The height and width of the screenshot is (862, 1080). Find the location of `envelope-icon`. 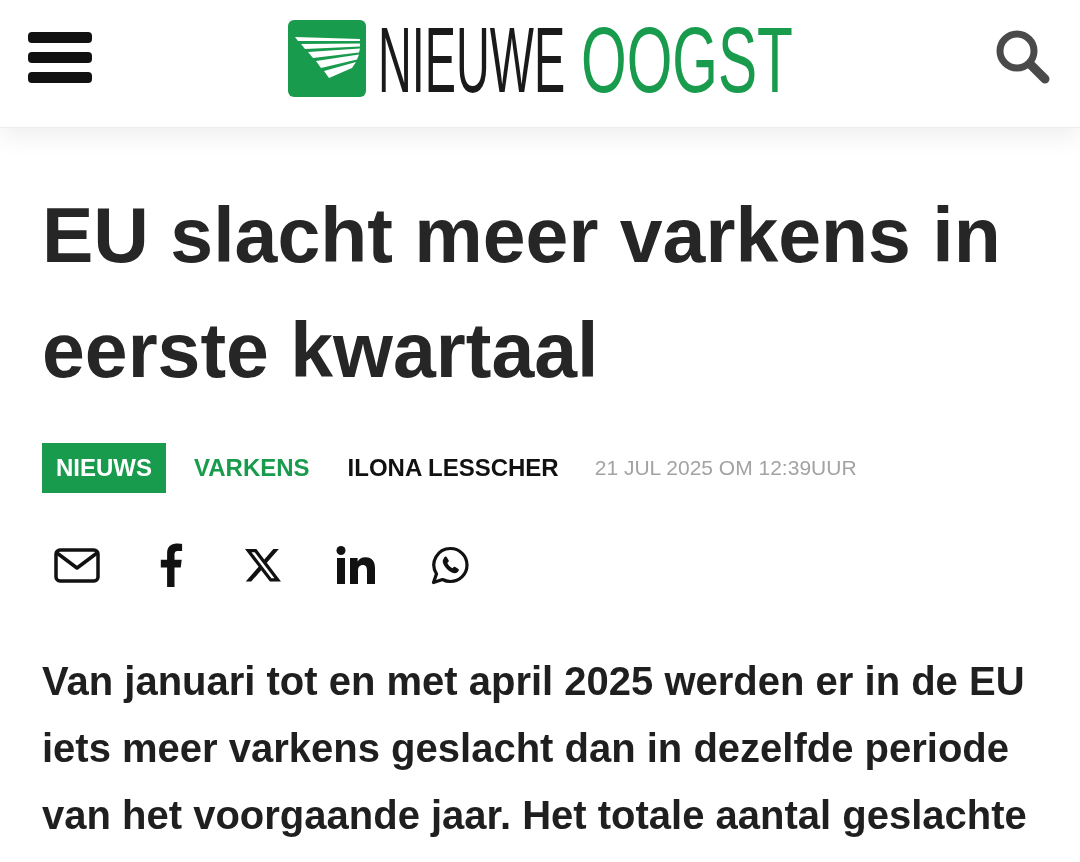

envelope-icon is located at coordinates (77, 565).